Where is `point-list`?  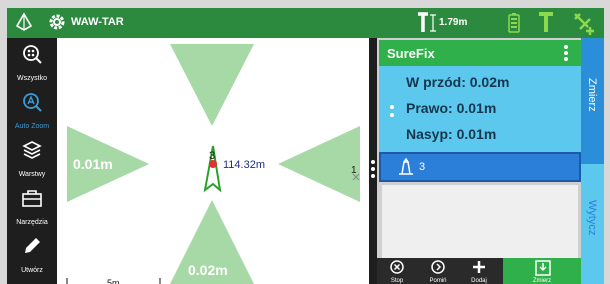 point-list is located at coordinates (480, 222).